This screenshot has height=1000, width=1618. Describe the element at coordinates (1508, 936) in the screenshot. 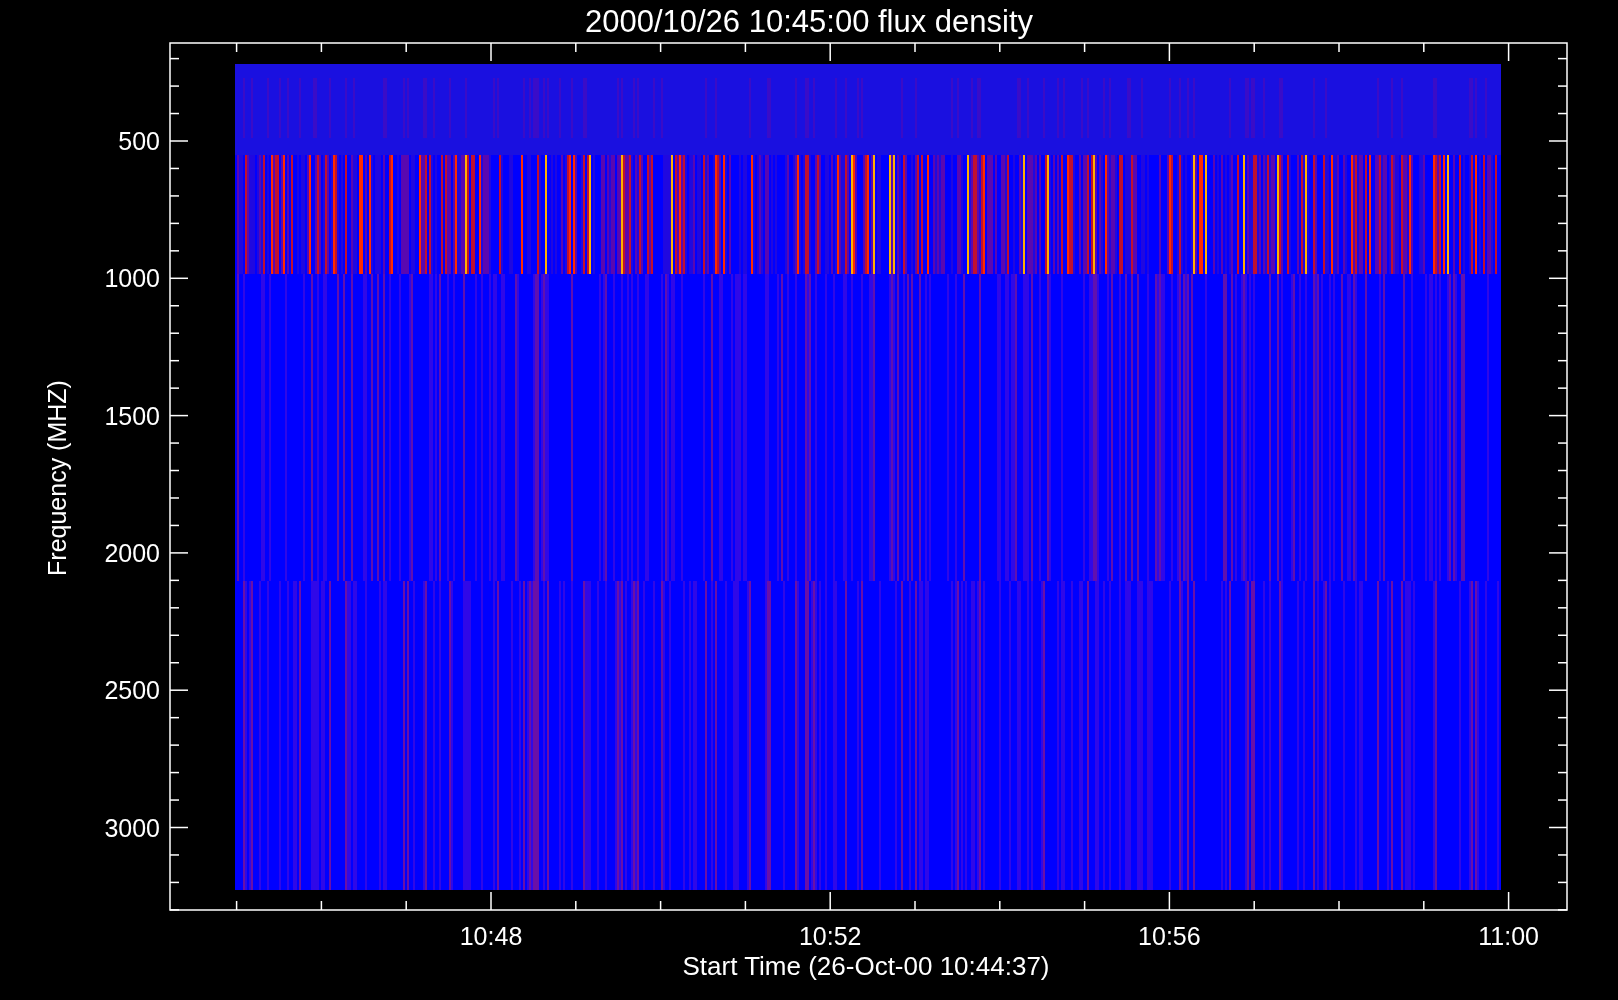

I see `x-tick-label: 11:00` at that location.